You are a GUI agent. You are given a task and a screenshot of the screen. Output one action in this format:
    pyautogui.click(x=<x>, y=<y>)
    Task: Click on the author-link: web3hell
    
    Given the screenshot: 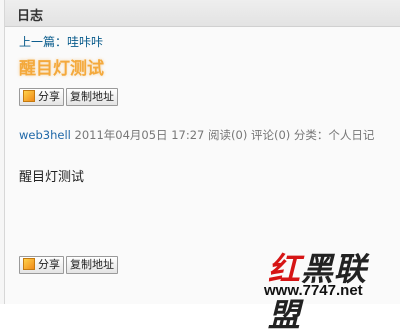 What is the action you would take?
    pyautogui.click(x=45, y=135)
    